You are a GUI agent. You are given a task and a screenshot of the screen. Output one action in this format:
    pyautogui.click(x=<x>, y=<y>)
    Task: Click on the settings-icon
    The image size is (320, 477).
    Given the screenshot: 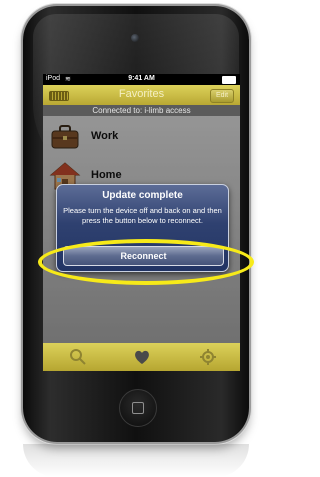 What is the action you would take?
    pyautogui.click(x=208, y=357)
    